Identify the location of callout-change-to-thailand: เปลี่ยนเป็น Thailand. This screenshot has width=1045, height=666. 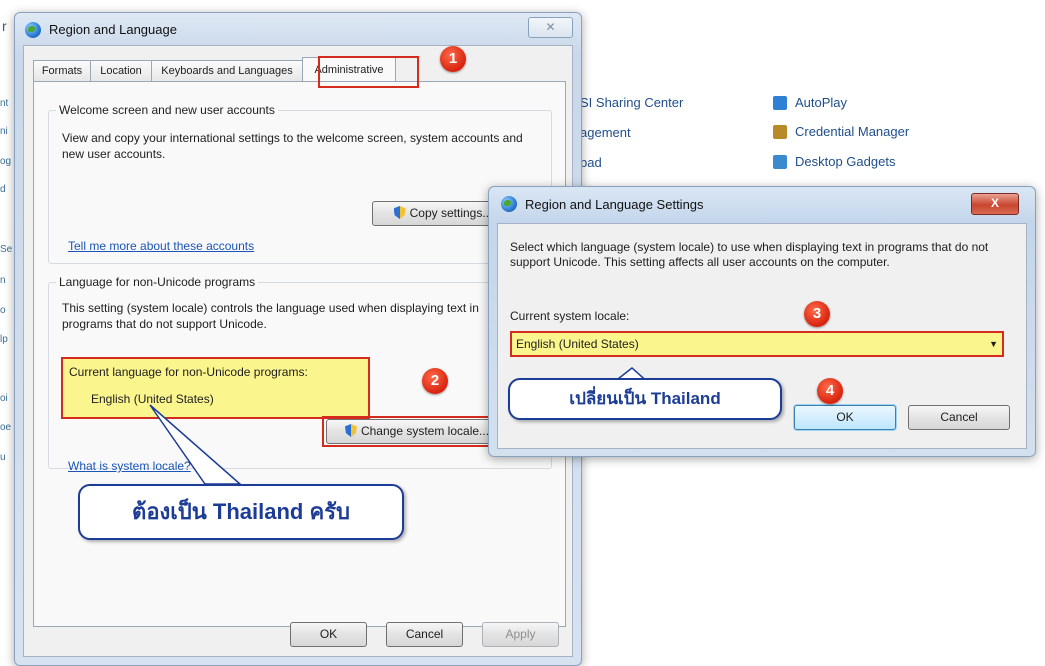
(645, 399).